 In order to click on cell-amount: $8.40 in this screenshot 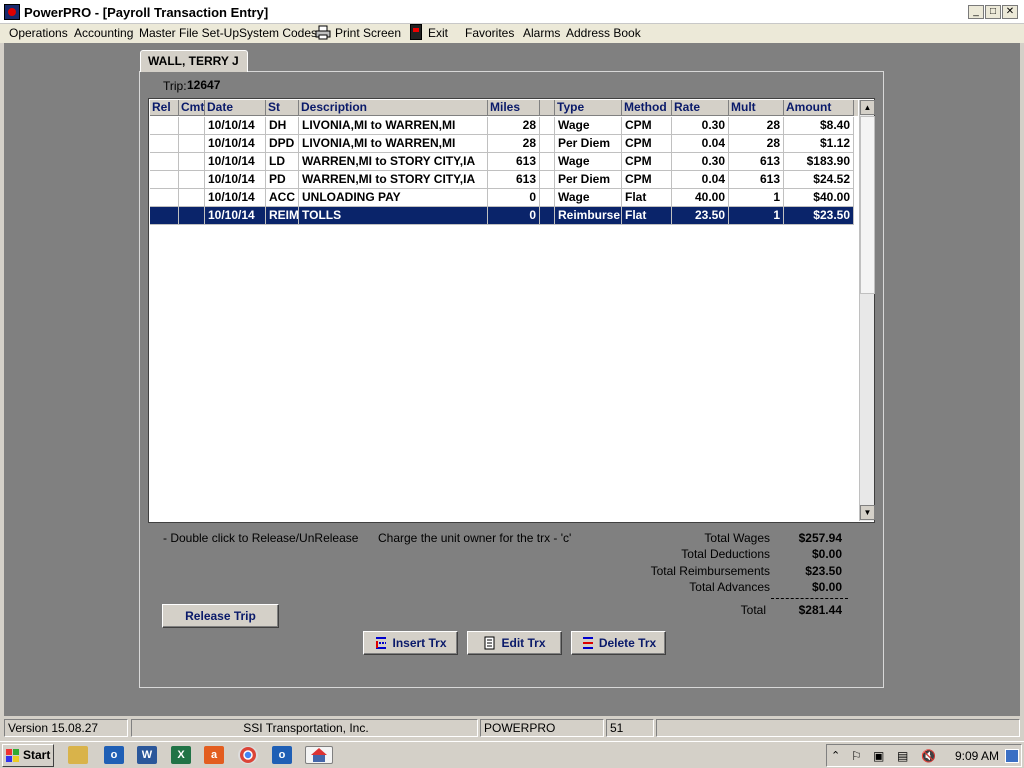, I will do `click(819, 126)`.